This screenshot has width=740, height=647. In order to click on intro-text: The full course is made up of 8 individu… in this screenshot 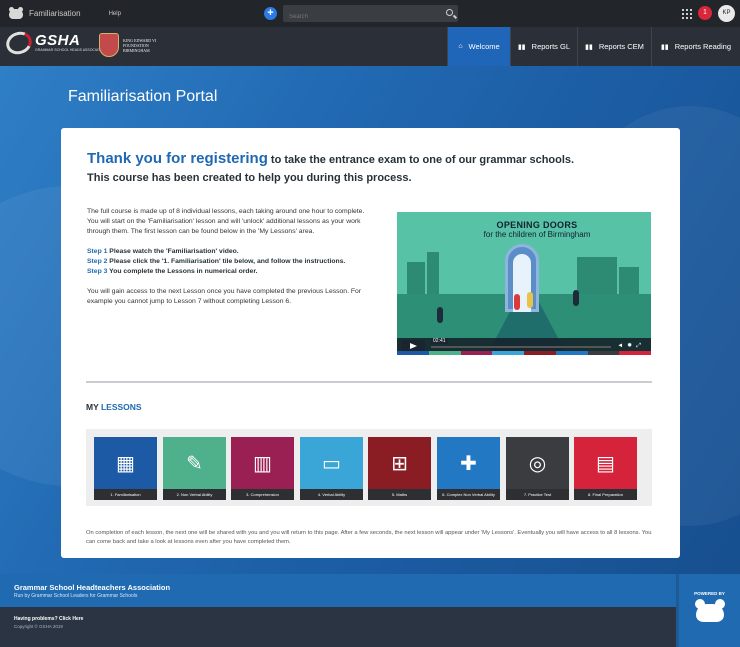, I will do `click(232, 262)`.